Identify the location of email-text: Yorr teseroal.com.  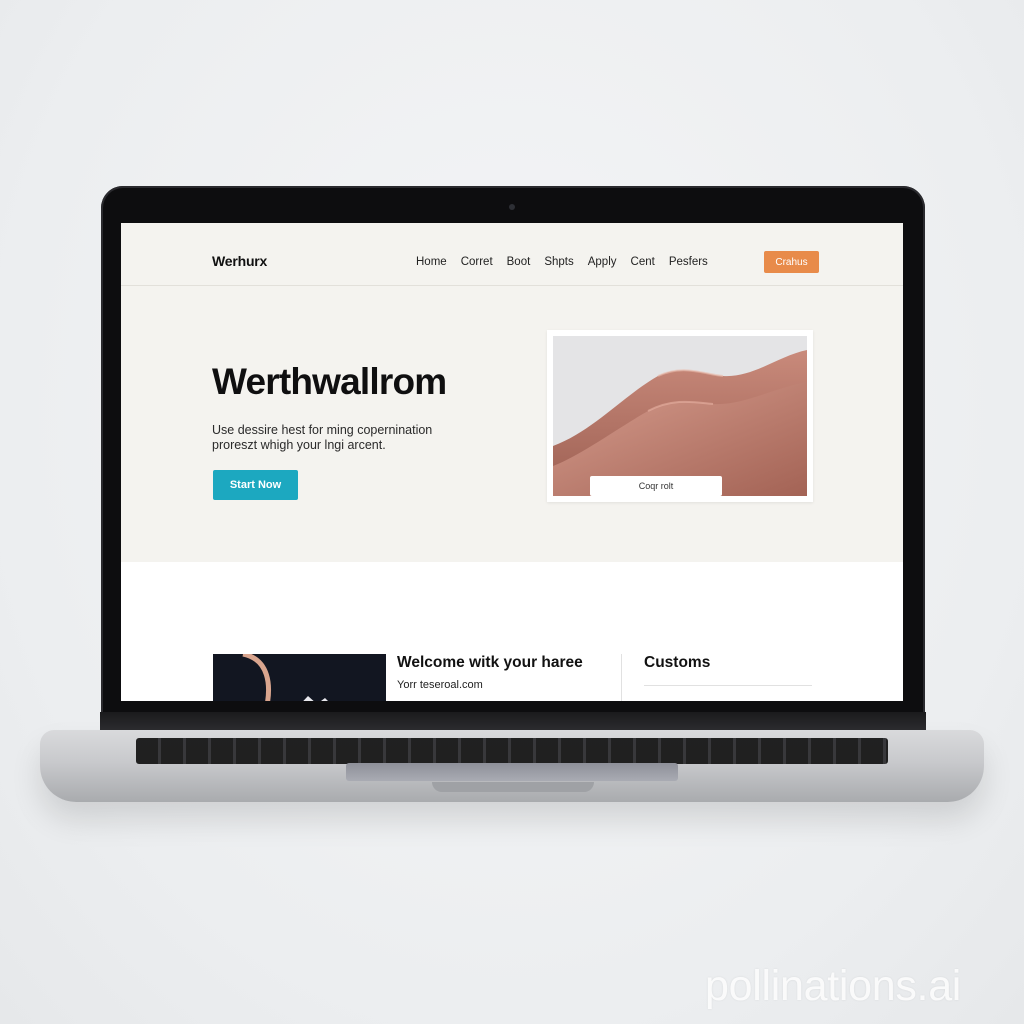
(440, 685).